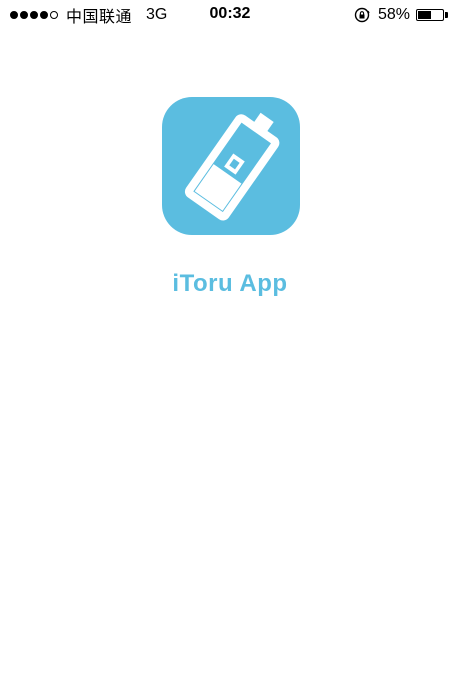  I want to click on battery-percentage: 58%, so click(393, 14).